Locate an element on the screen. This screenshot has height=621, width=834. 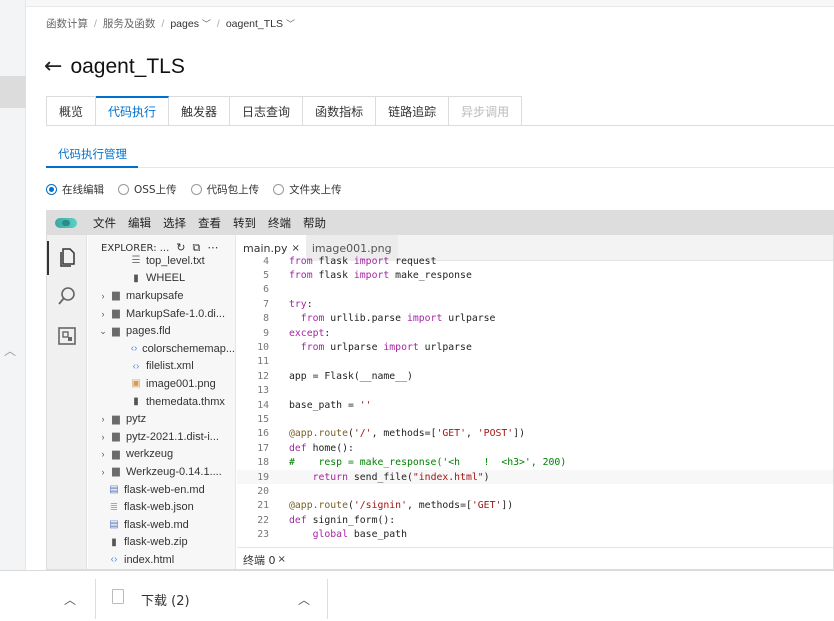
tree-item-label: werkzeug is located at coordinates (150, 454).